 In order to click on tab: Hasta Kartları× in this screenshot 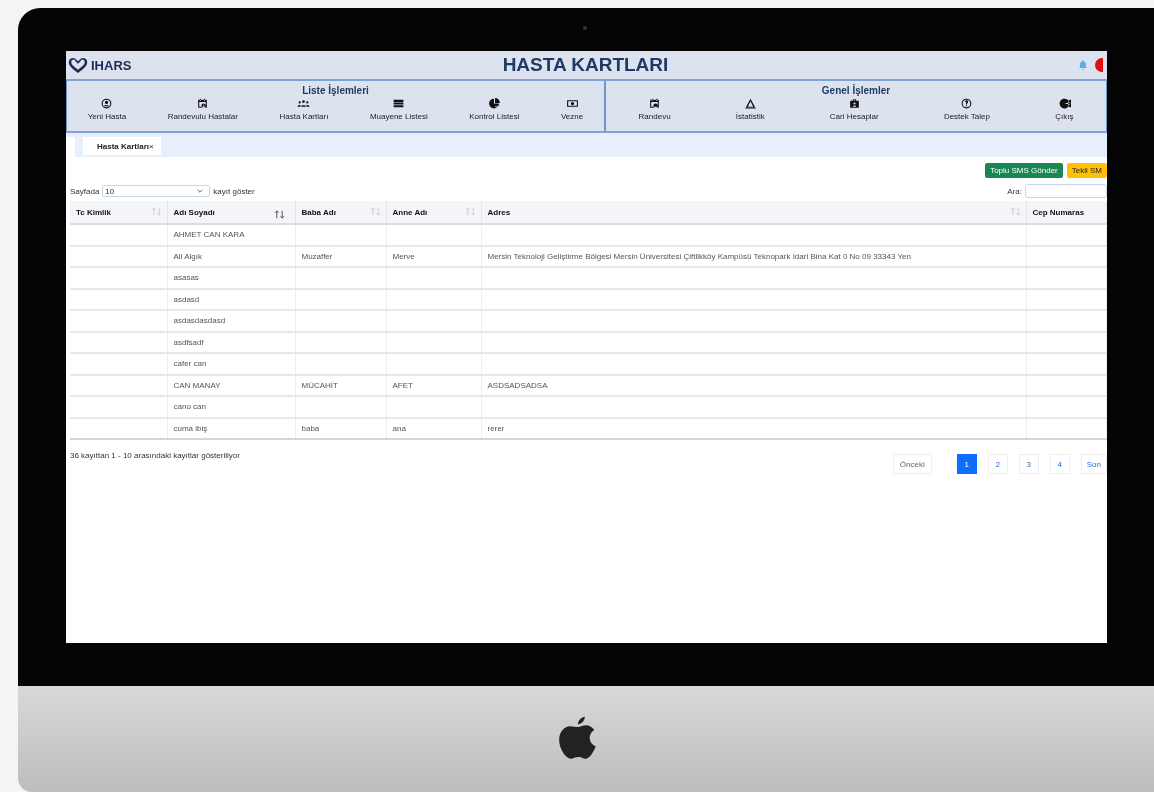, I will do `click(122, 146)`.